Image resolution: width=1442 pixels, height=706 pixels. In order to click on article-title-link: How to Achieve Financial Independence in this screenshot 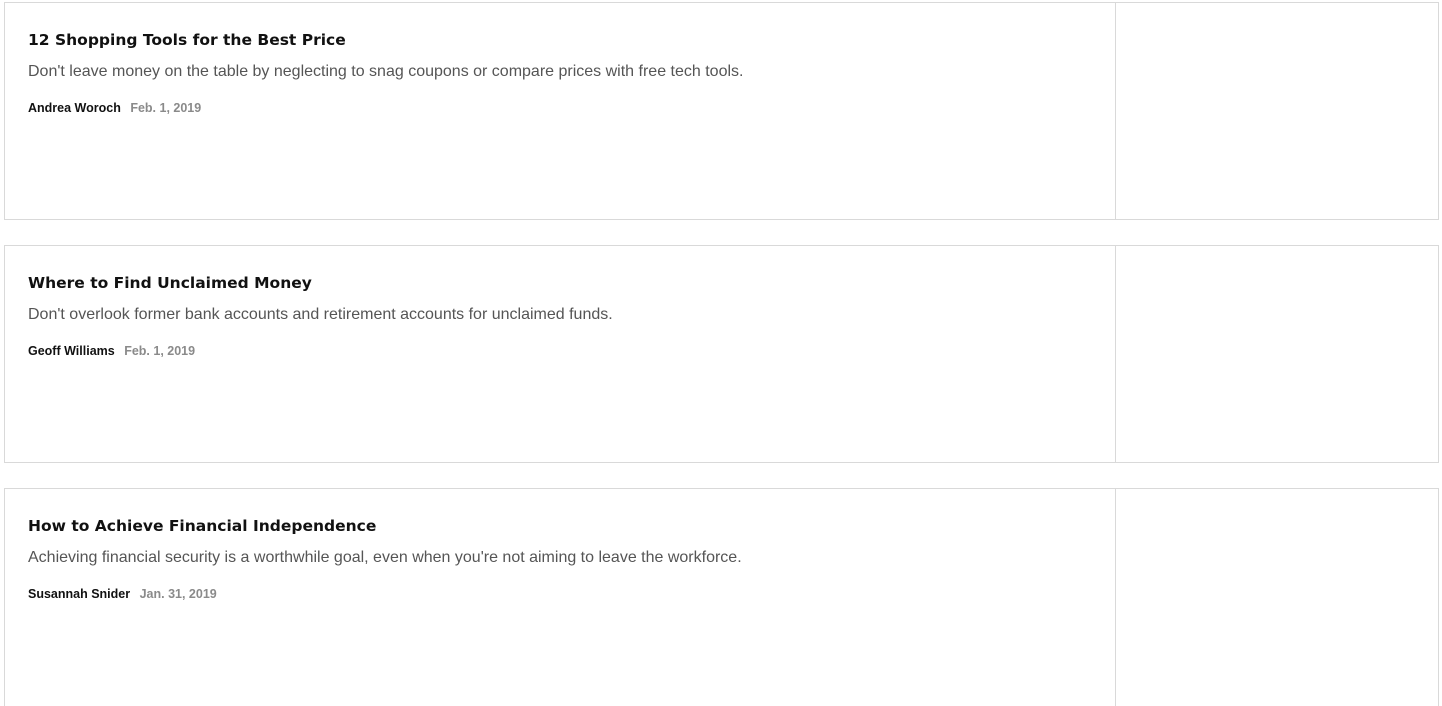, I will do `click(571, 526)`.